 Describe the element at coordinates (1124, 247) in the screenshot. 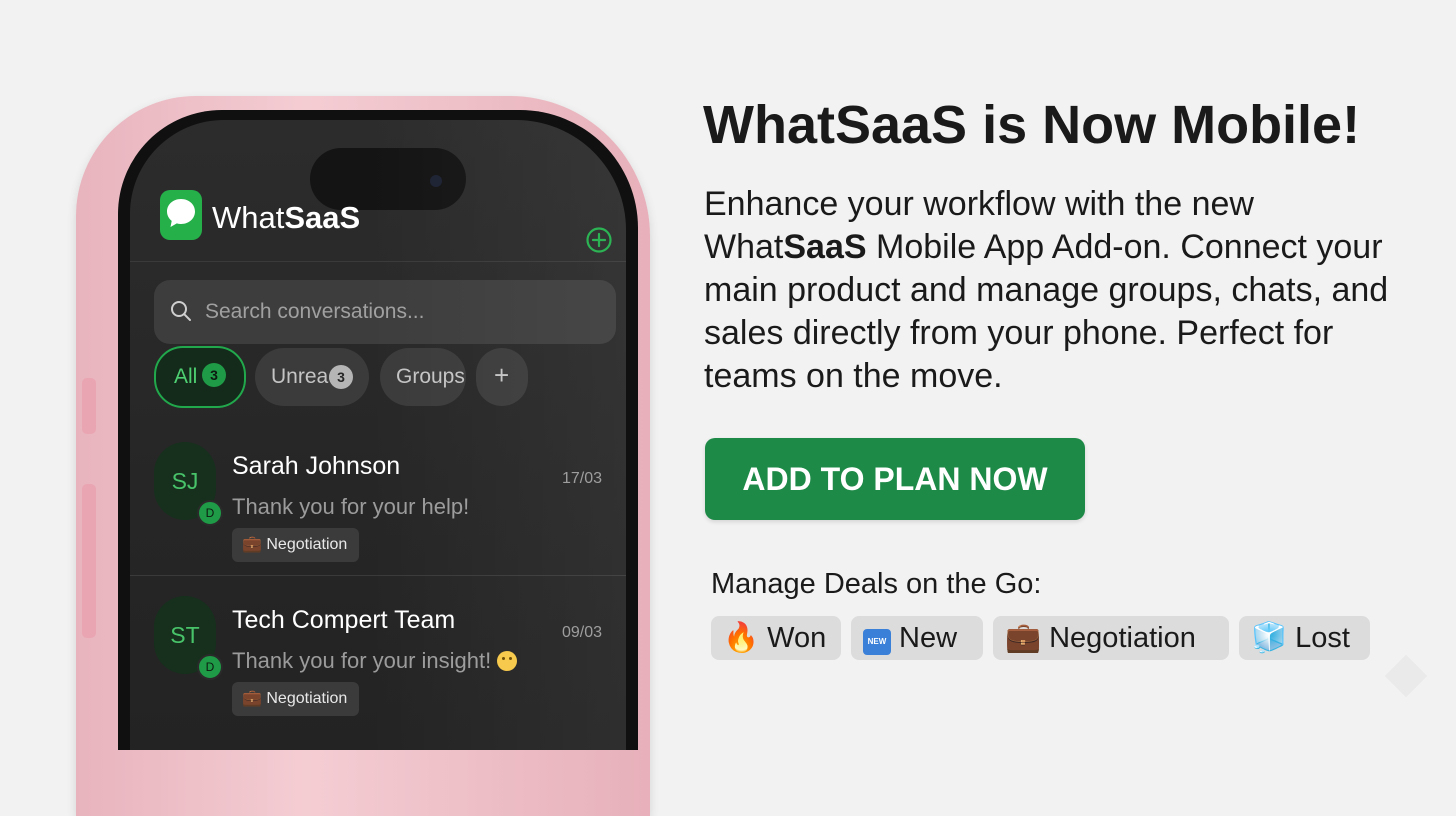

I see `description-text: Mobile App Add-on. Connect your` at that location.